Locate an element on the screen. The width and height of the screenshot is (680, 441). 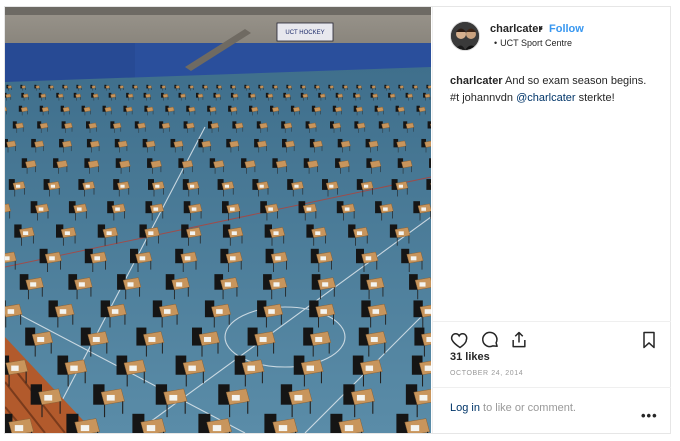
caption-mention: @charlcater is located at coordinates (545, 98).